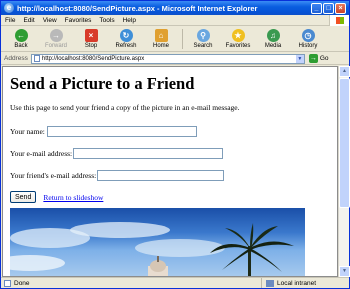 Image resolution: width=350 pixels, height=289 pixels. I want to click on close-button: ×, so click(340, 8).